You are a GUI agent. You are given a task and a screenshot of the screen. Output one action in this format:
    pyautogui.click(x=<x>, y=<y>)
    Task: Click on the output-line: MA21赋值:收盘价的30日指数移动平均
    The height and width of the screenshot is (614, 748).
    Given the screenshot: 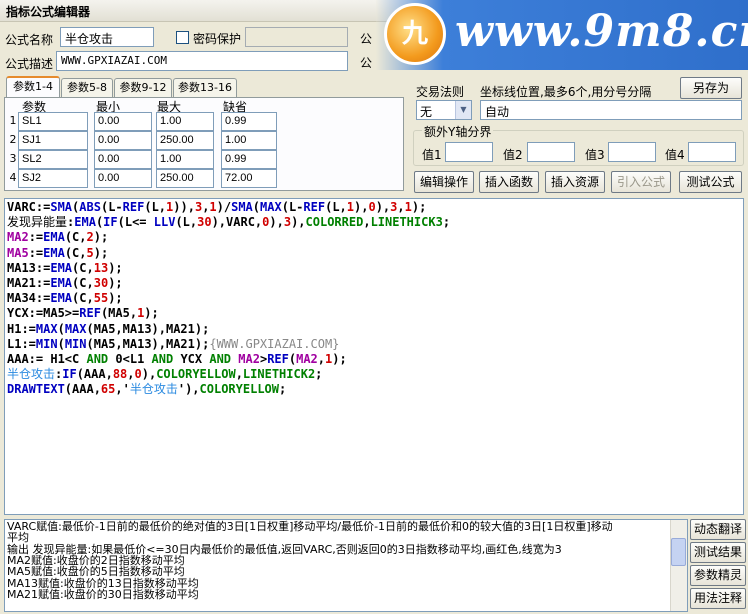 What is the action you would take?
    pyautogui.click(x=103, y=594)
    